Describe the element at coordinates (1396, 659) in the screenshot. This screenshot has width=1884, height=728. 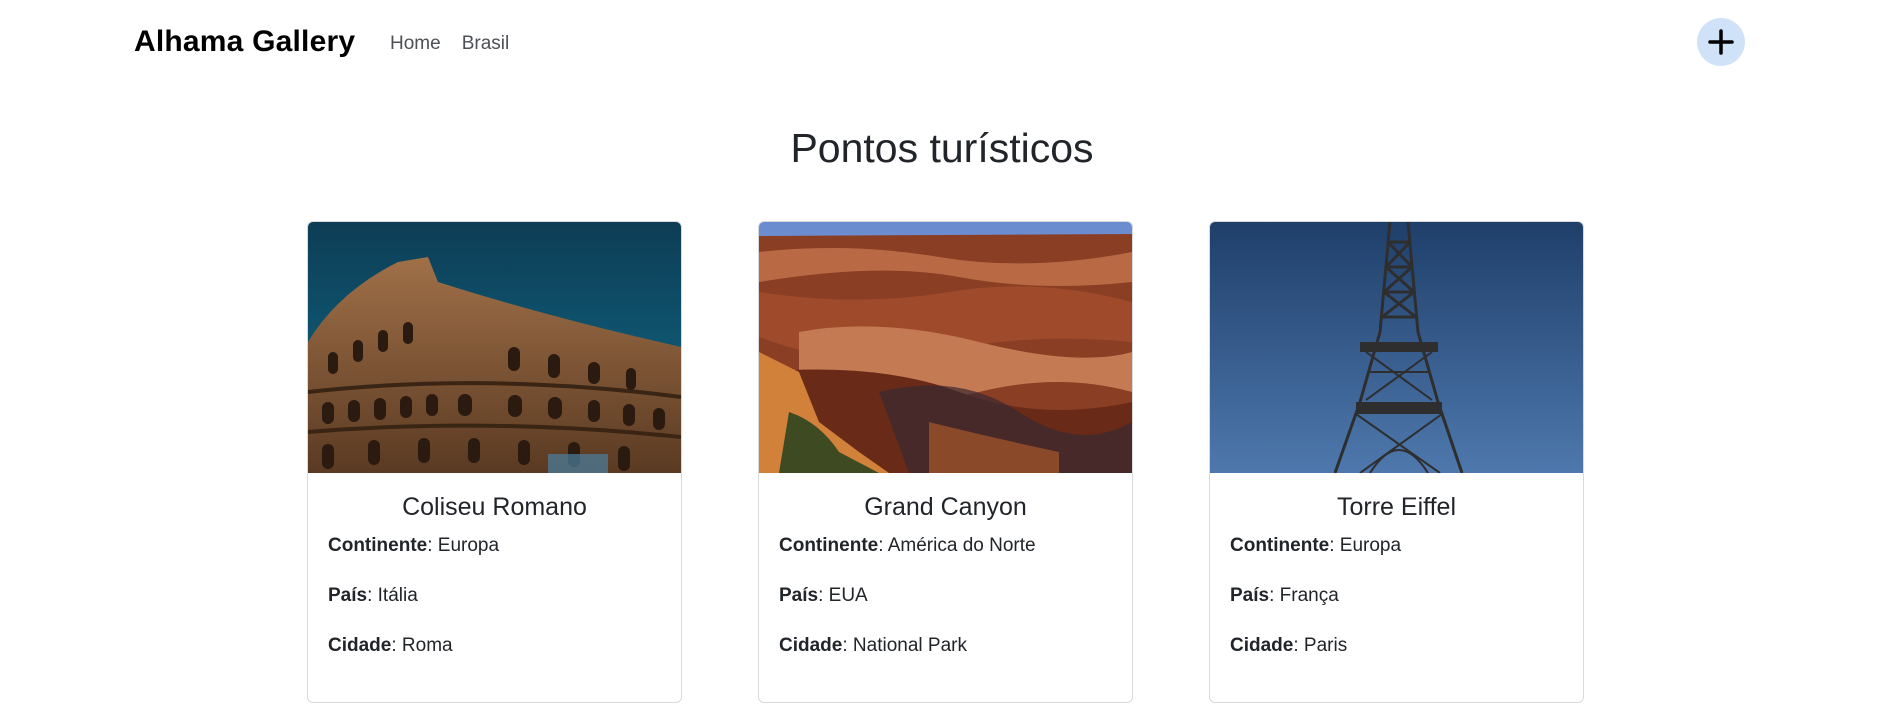
I see `city-row: Cidade: Paris` at that location.